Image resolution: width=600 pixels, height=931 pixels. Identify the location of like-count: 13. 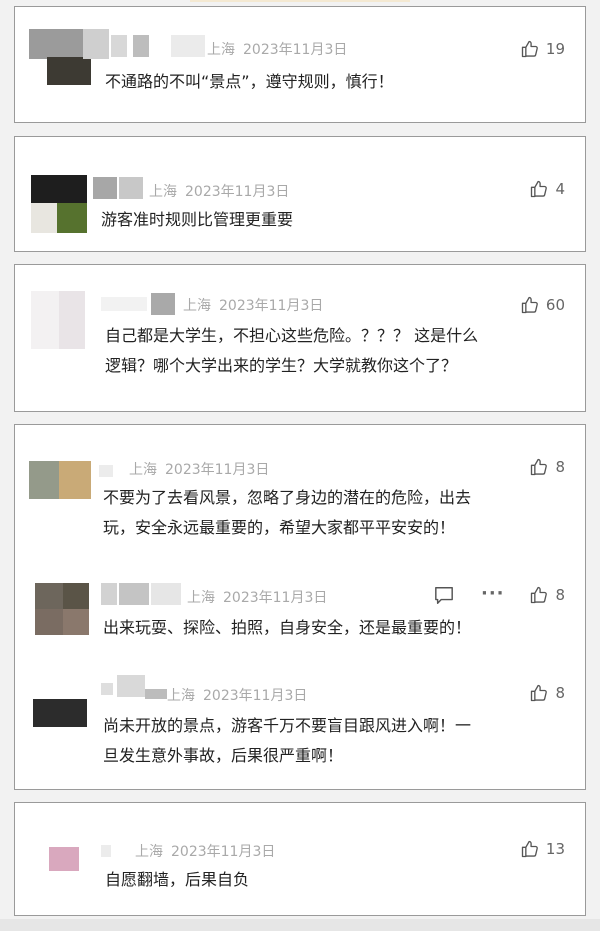
(555, 849).